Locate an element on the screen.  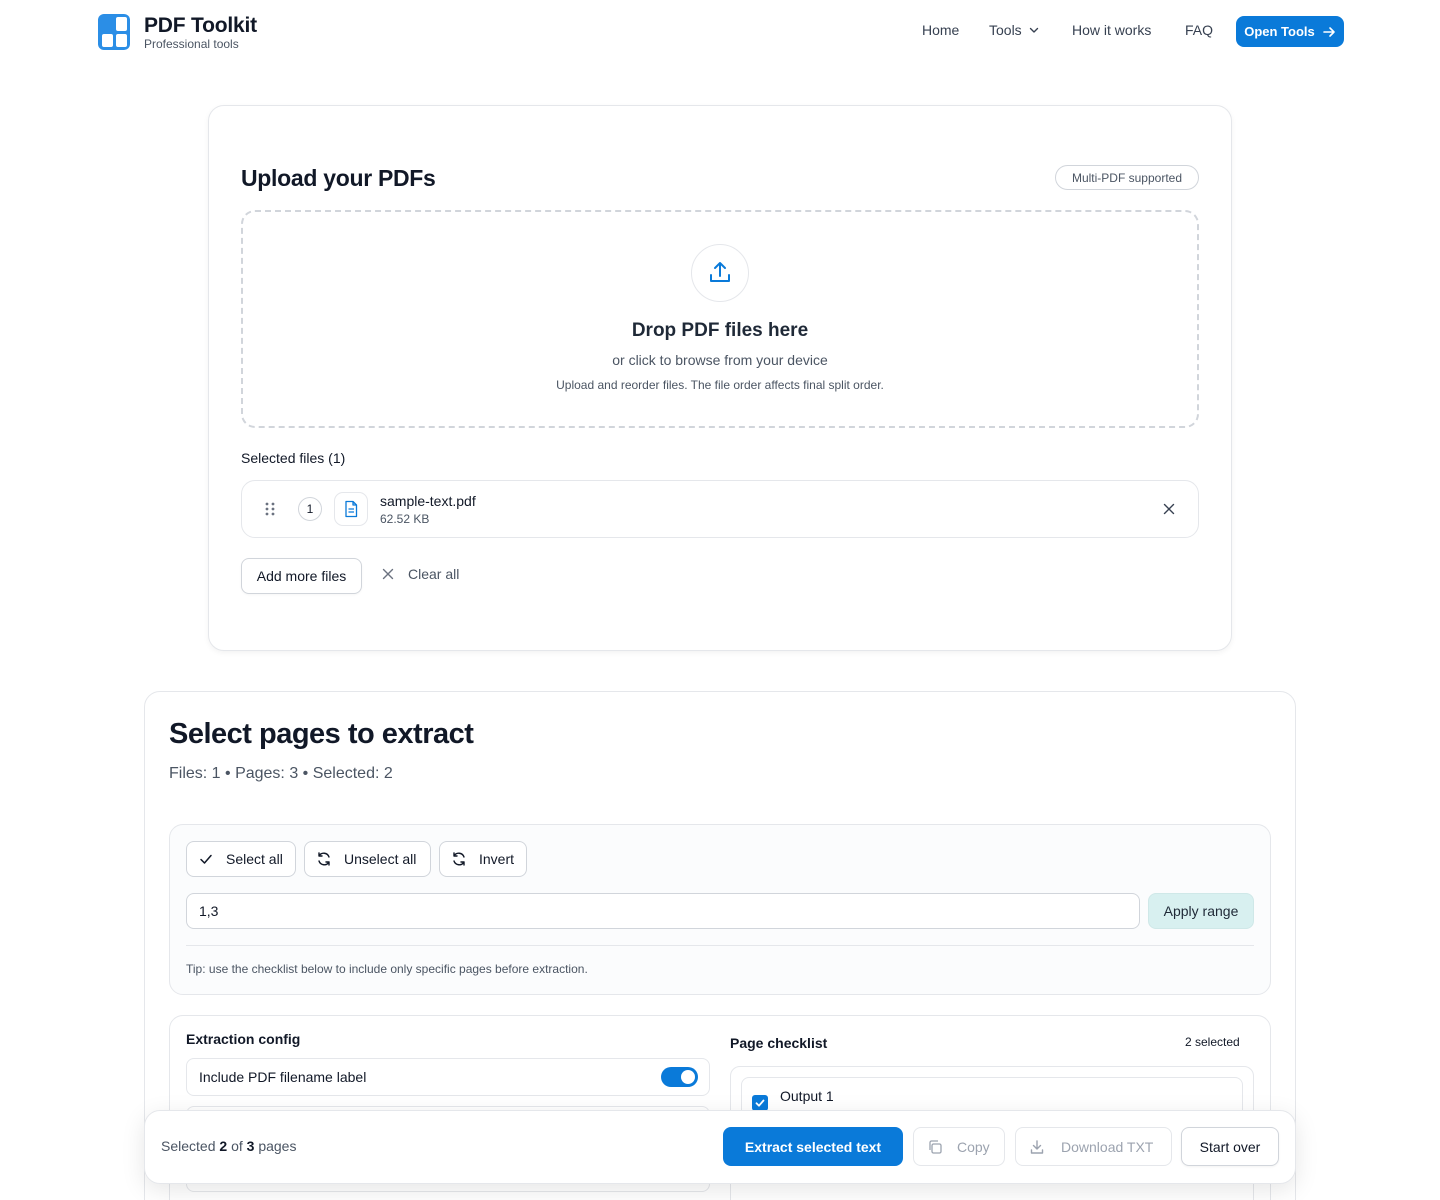
extract-selected-text-button: Extract selected text is located at coordinates (813, 1146).